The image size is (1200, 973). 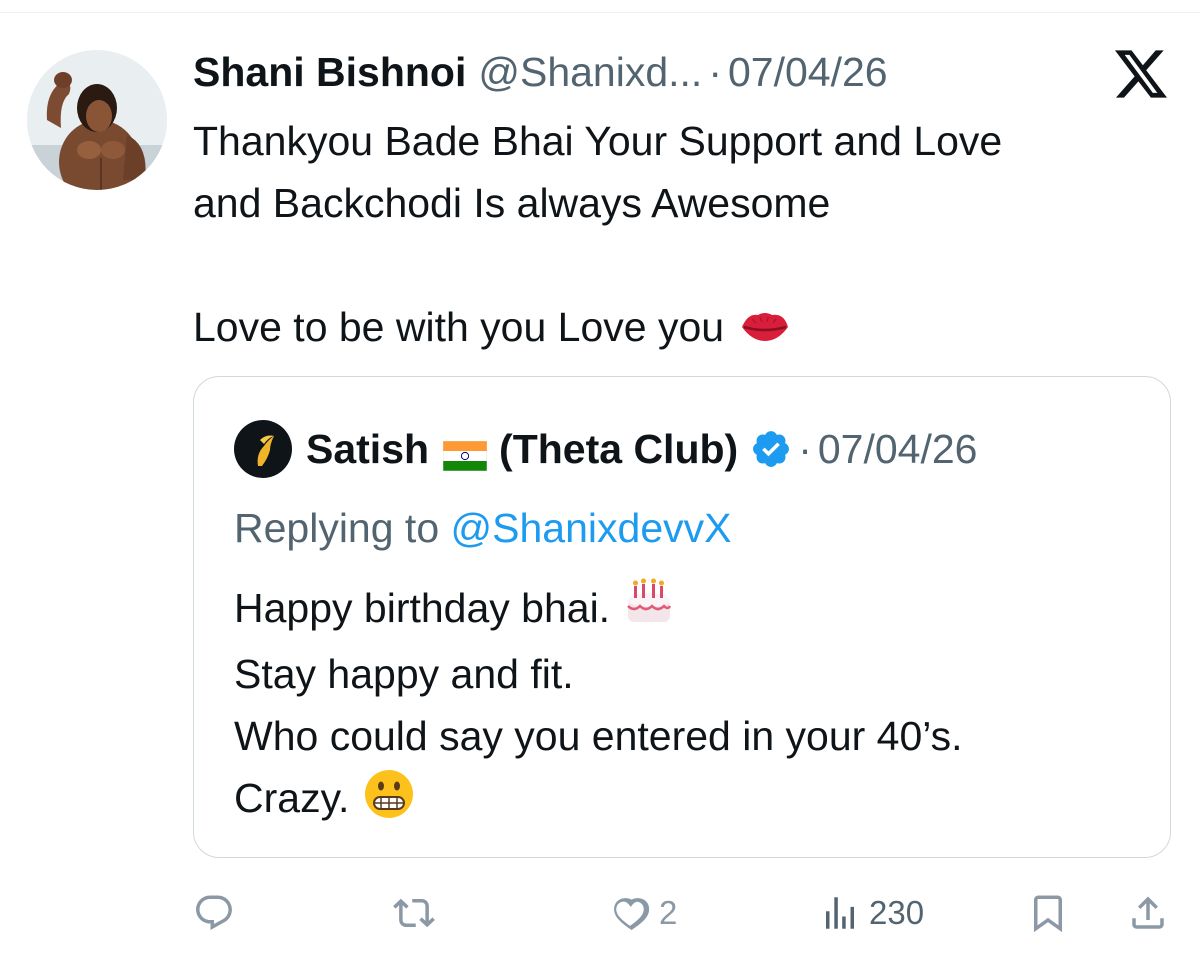 What do you see at coordinates (337, 528) in the screenshot?
I see `replying-label: Replying to` at bounding box center [337, 528].